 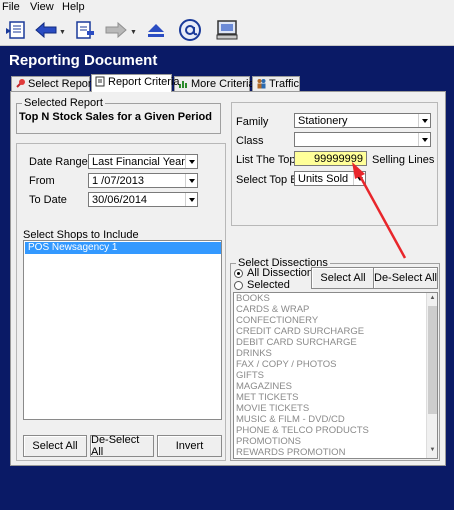 I want to click on date-range-select: Last Financial Year, so click(x=143, y=161).